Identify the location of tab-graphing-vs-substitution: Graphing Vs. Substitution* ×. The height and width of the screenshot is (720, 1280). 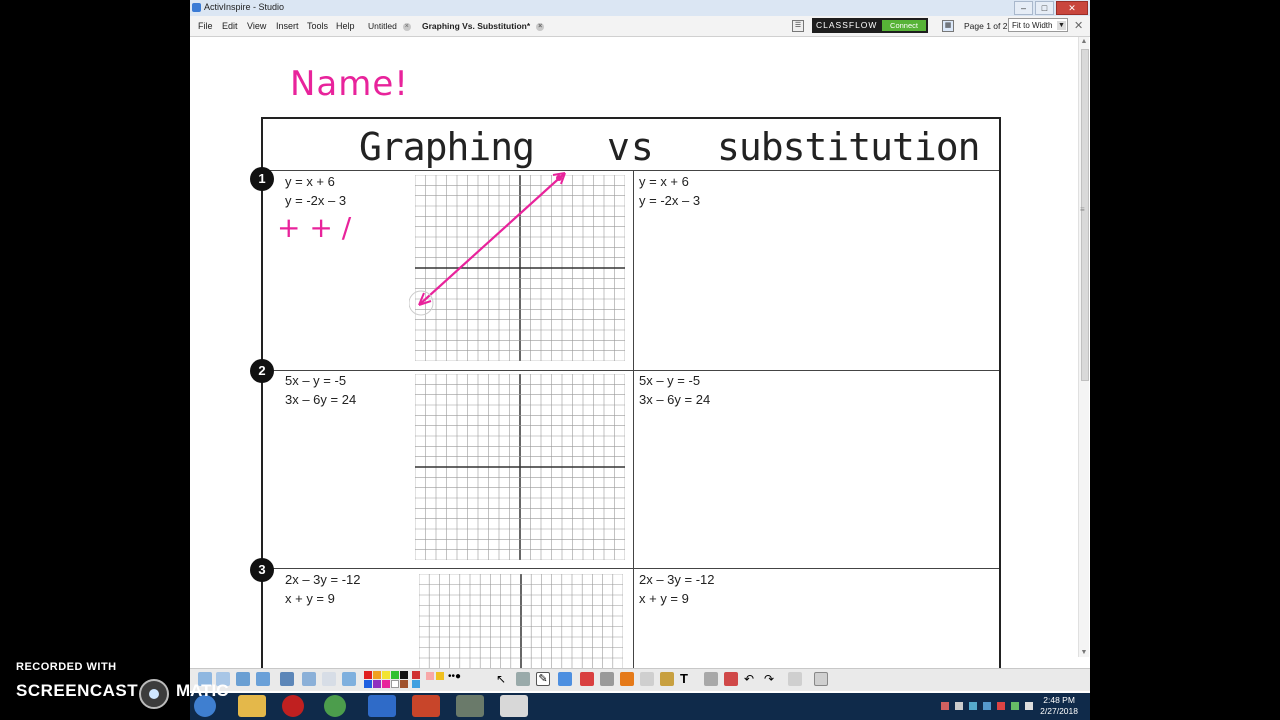
(483, 26).